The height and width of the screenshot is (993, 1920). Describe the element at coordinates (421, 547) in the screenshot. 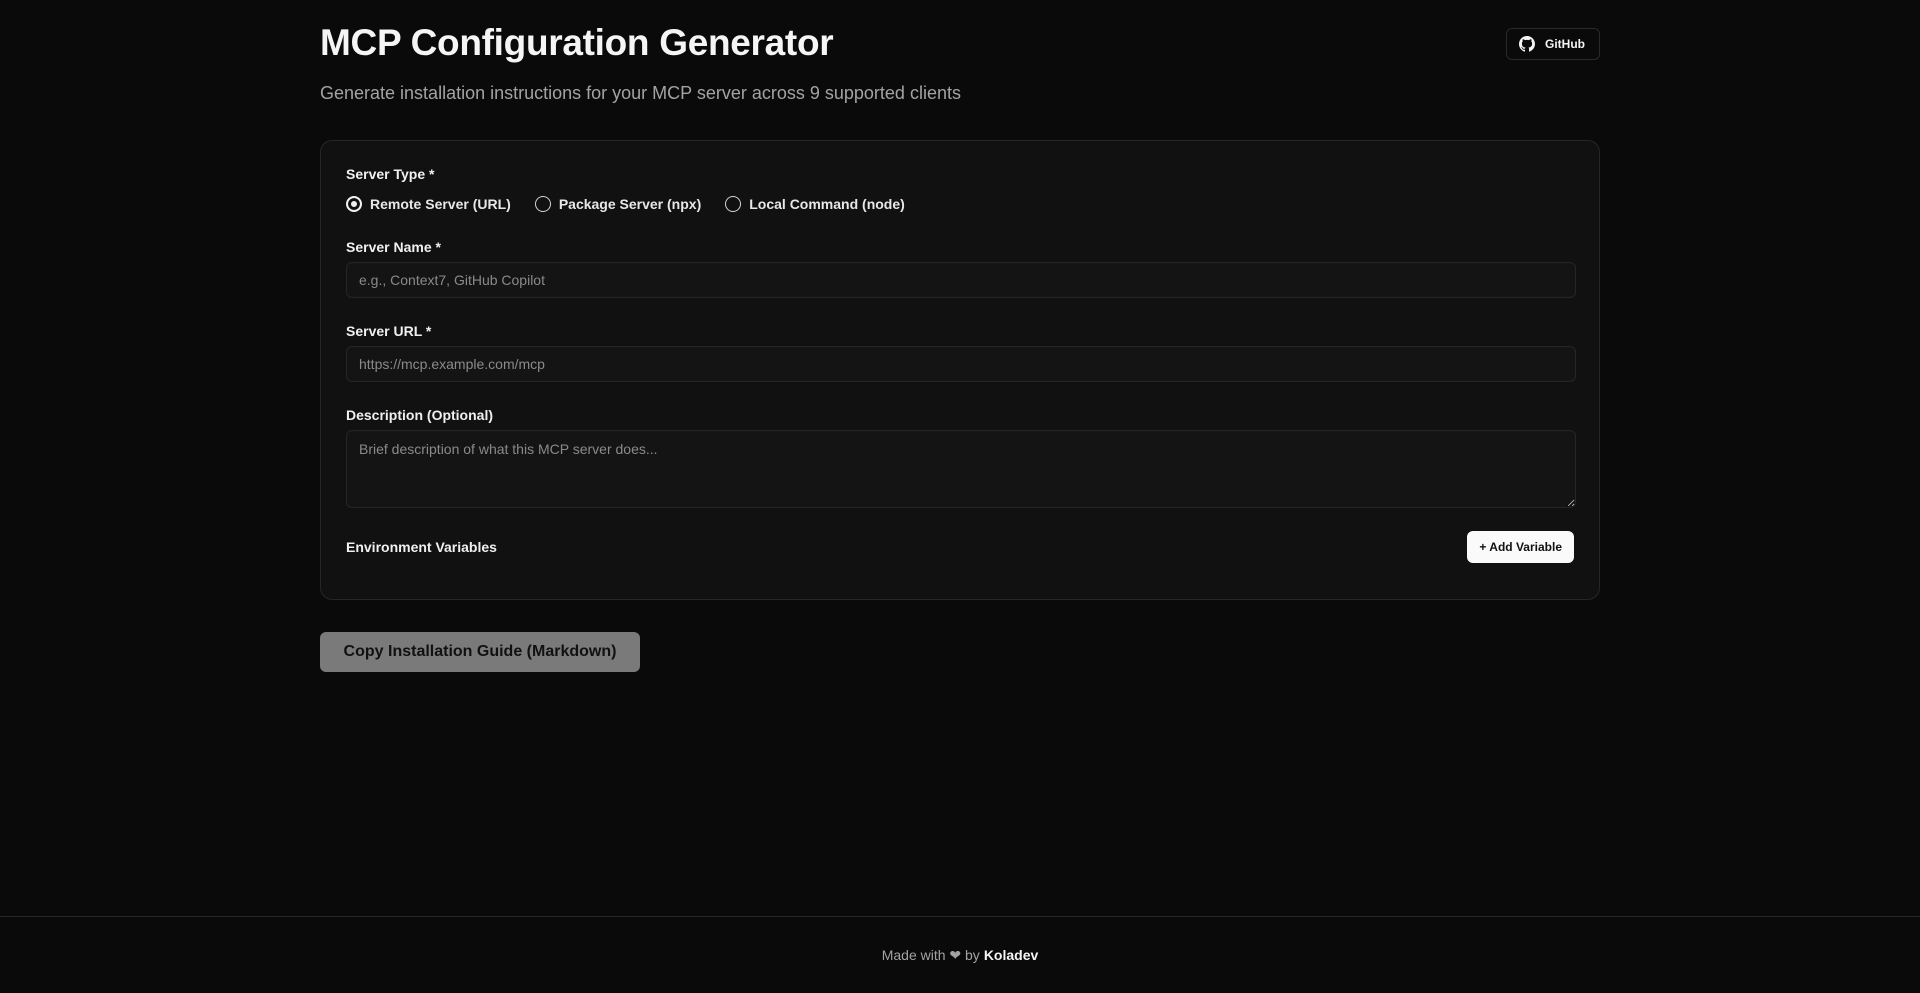

I see `env-vars-label: Environment Variables` at that location.